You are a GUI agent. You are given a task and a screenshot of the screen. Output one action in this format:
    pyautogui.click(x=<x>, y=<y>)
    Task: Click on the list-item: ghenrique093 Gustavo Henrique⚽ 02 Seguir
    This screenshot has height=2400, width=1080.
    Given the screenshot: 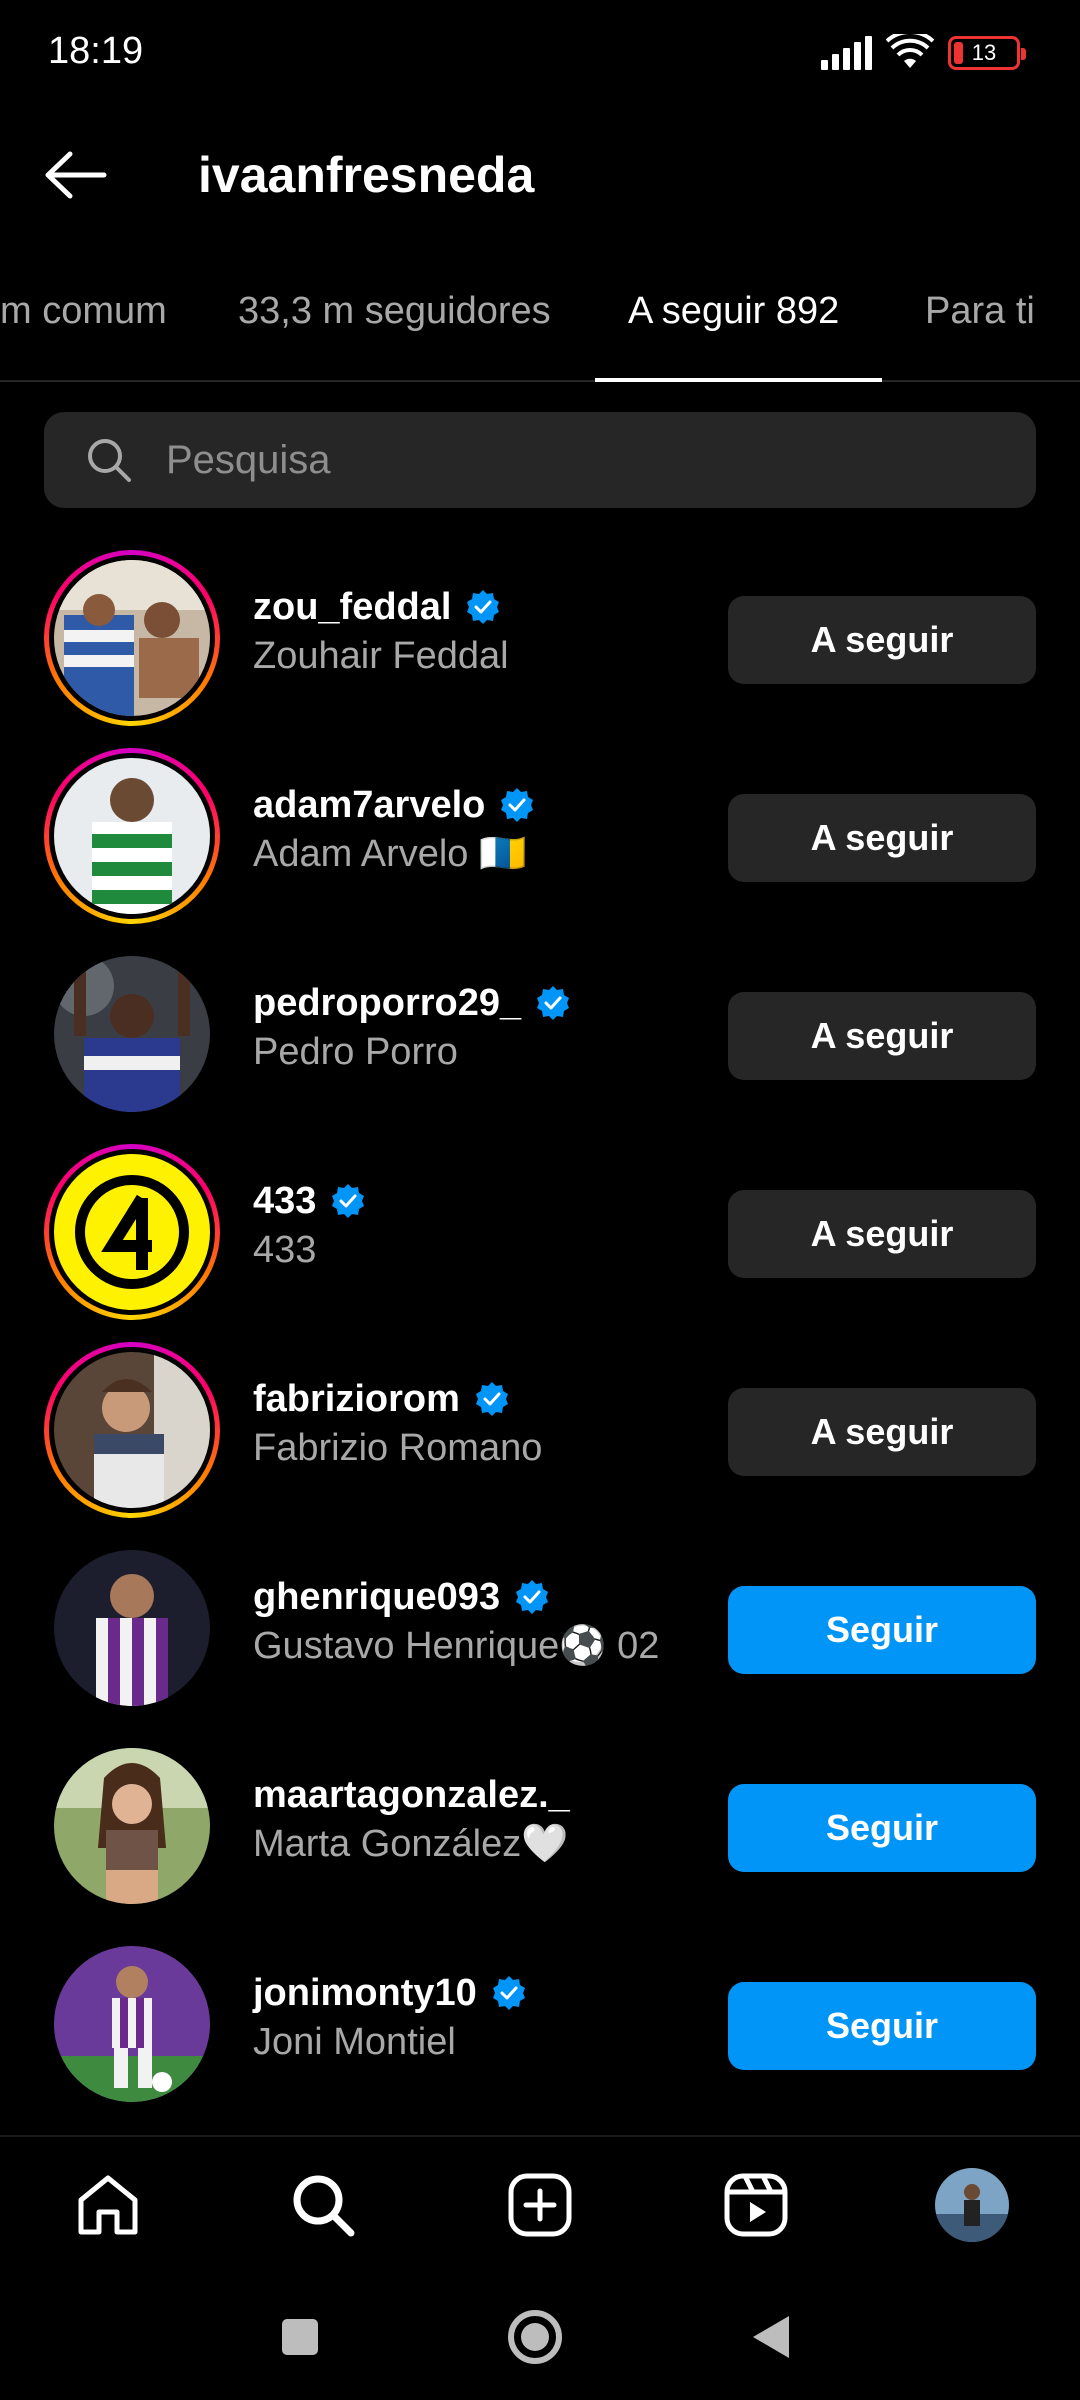 What is the action you would take?
    pyautogui.click(x=540, y=1629)
    